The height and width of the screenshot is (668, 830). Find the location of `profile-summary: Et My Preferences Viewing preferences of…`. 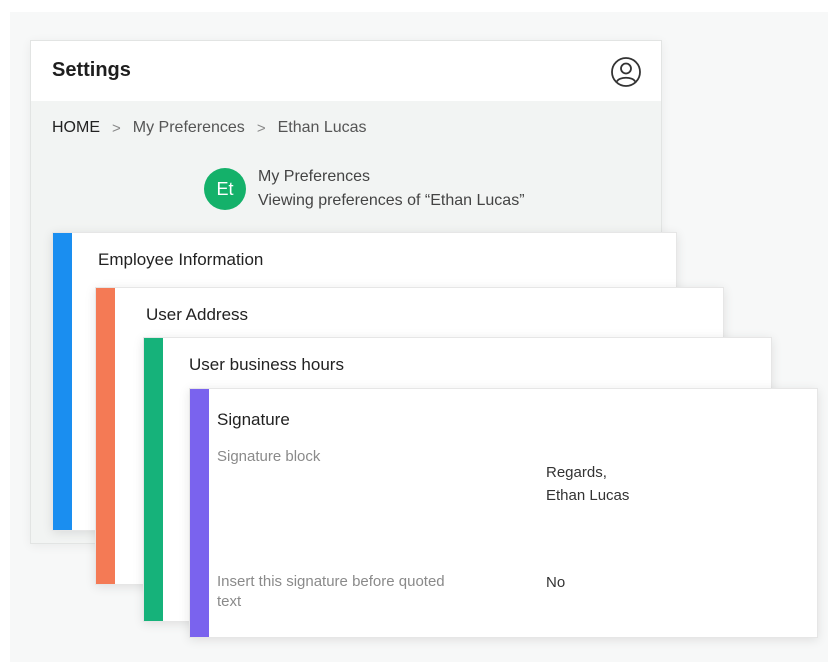

profile-summary: Et My Preferences Viewing preferences of… is located at coordinates (364, 189).